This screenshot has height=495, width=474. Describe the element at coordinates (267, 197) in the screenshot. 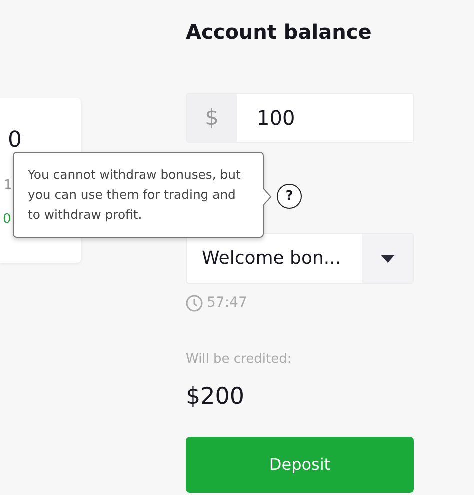

I see `tooltip-arrow-icon` at that location.